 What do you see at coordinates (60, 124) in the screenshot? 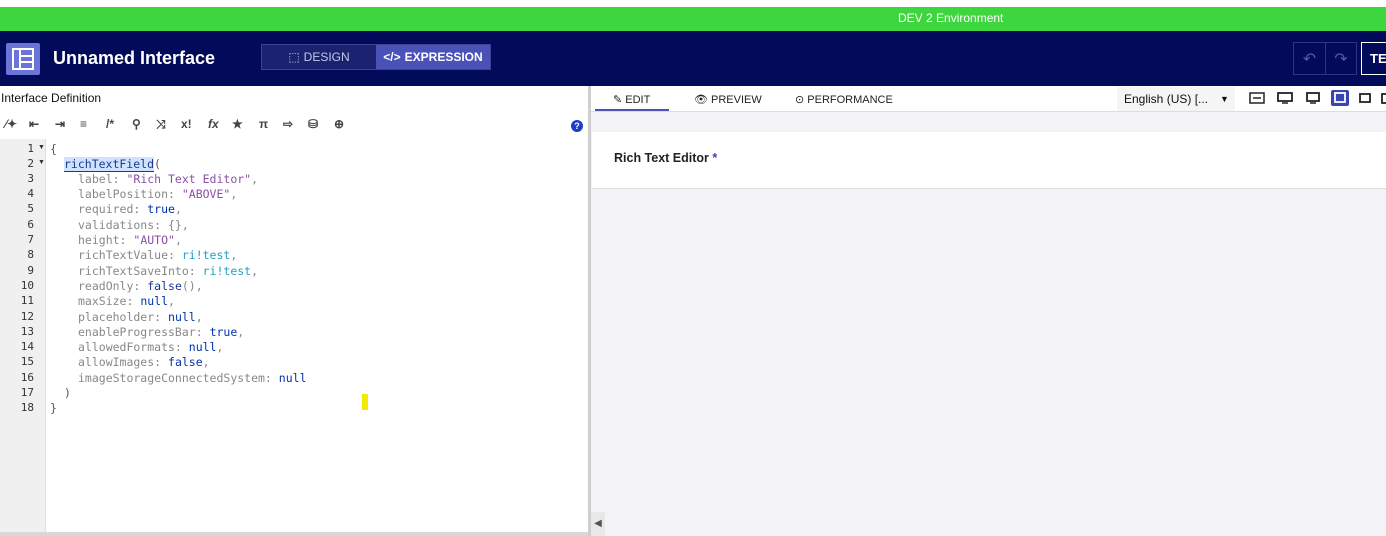
I see `indent-icon: ⇥` at bounding box center [60, 124].